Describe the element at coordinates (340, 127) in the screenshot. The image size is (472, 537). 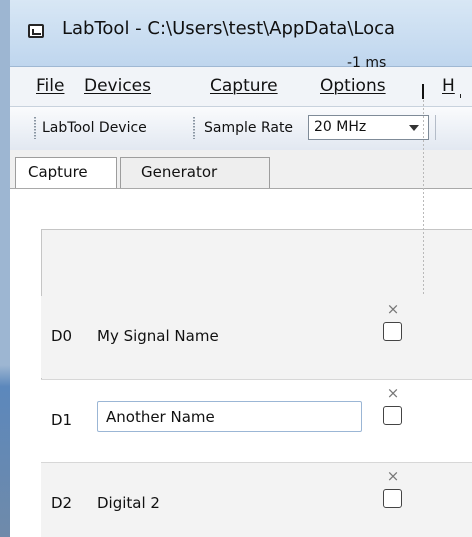
I see `sample-rate-value: 20 MHz` at that location.